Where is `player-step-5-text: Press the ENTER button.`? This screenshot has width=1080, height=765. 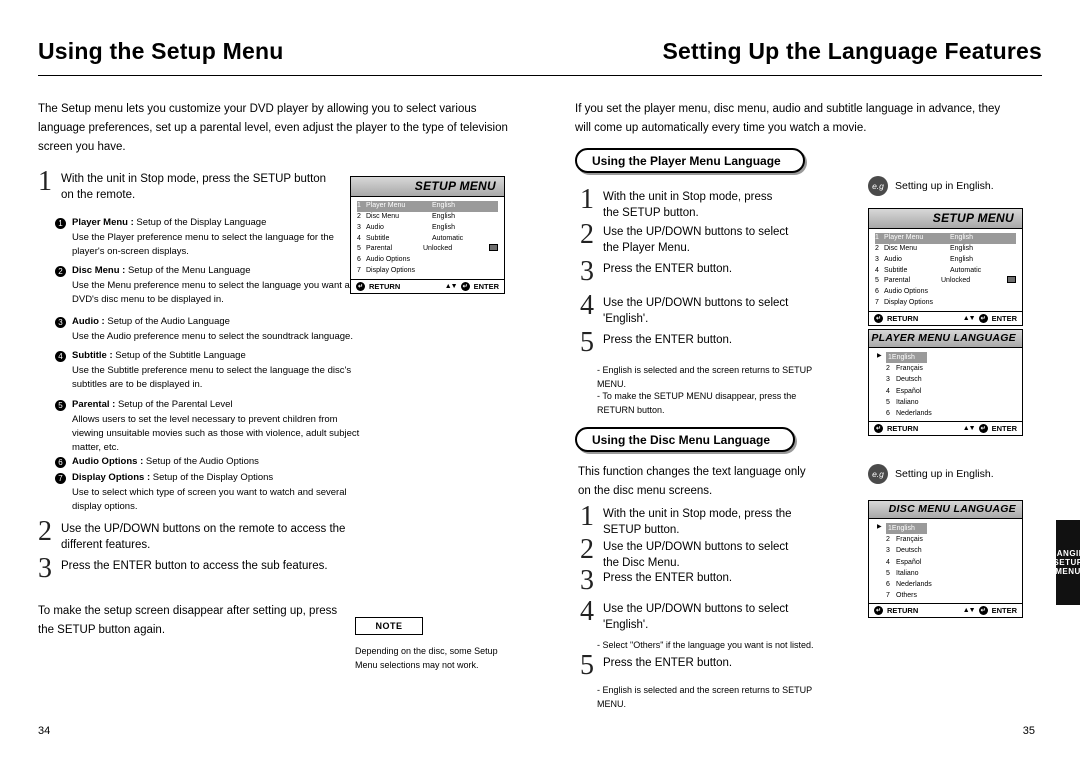 player-step-5-text: Press the ENTER button. is located at coordinates (668, 340).